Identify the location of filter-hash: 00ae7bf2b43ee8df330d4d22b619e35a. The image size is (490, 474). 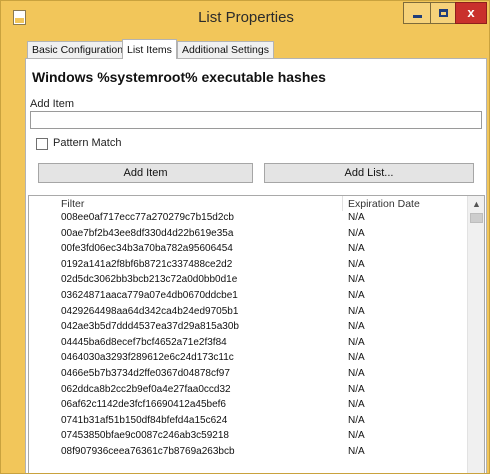
(147, 233).